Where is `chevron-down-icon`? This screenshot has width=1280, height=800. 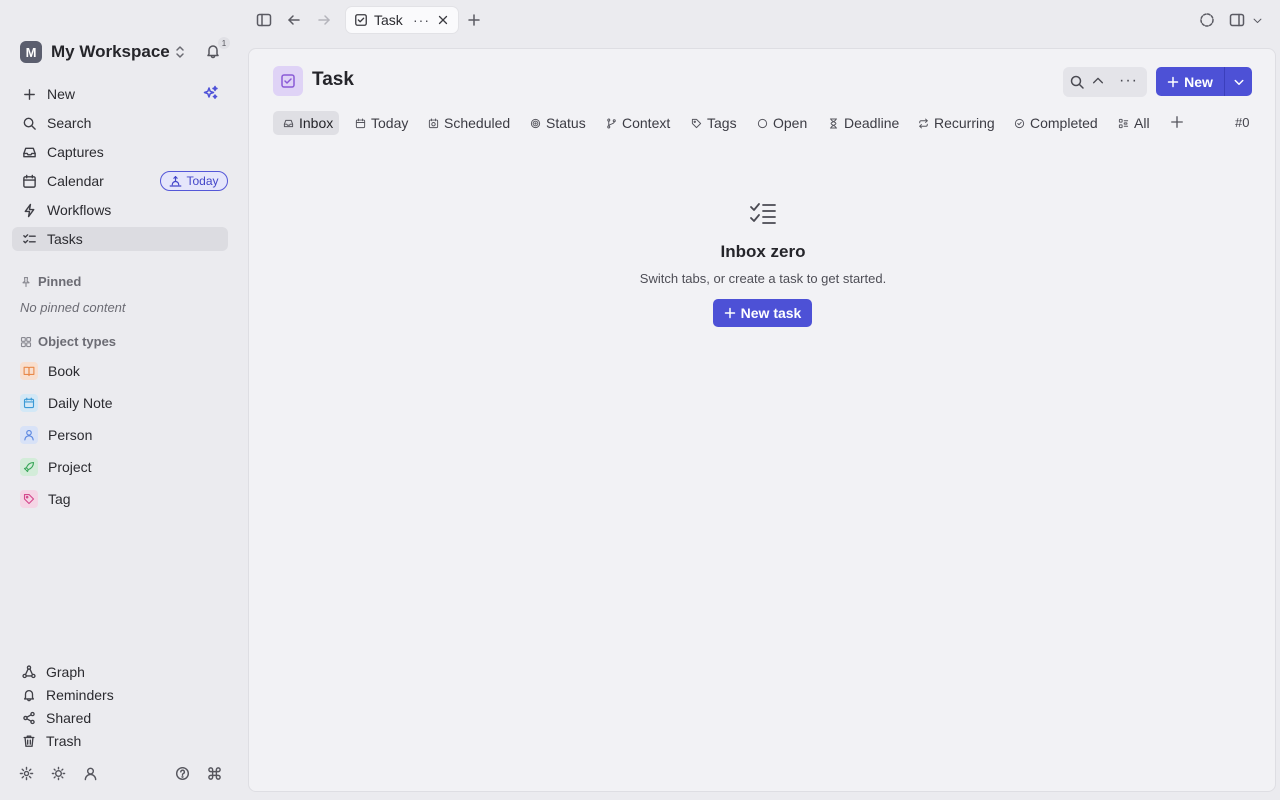 chevron-down-icon is located at coordinates (1257, 20).